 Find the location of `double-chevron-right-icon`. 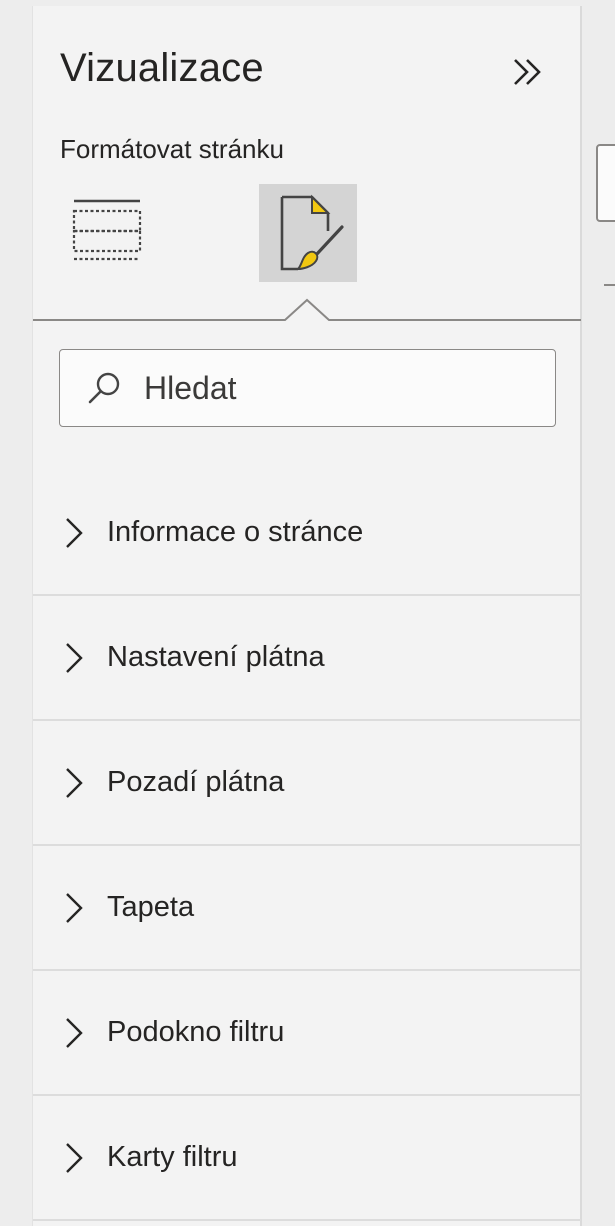

double-chevron-right-icon is located at coordinates (527, 72).